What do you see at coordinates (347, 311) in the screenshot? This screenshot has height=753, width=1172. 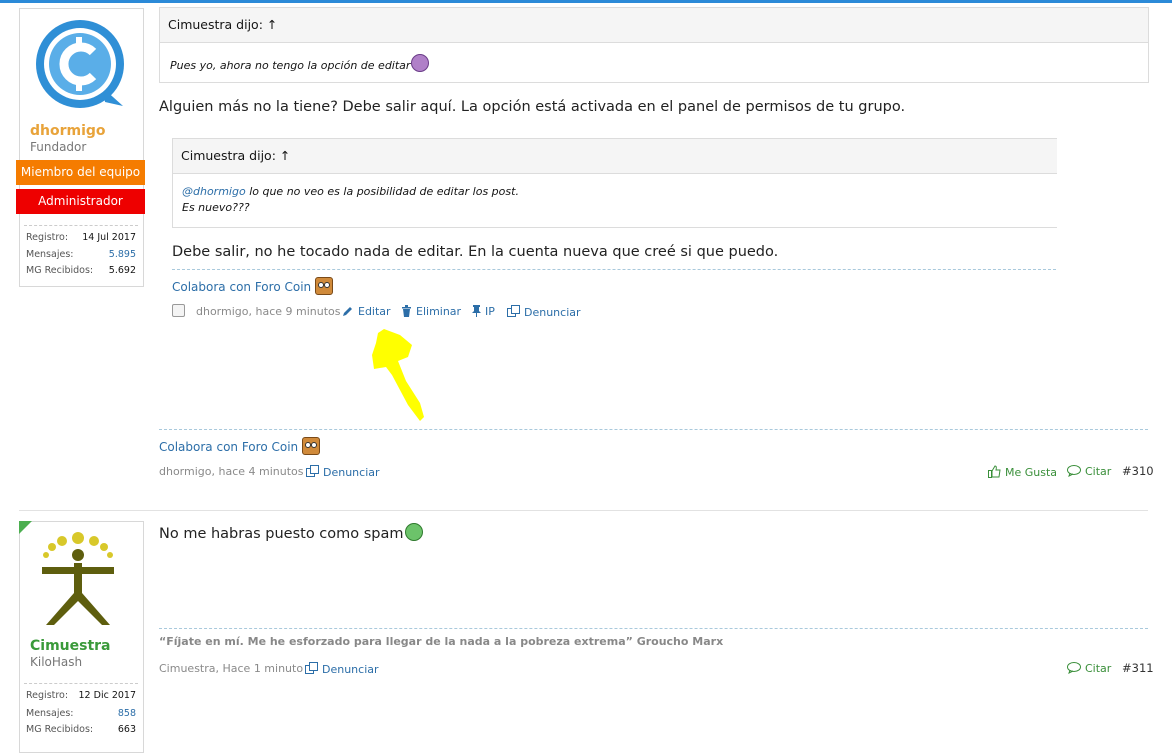 I see `pencil-icon` at bounding box center [347, 311].